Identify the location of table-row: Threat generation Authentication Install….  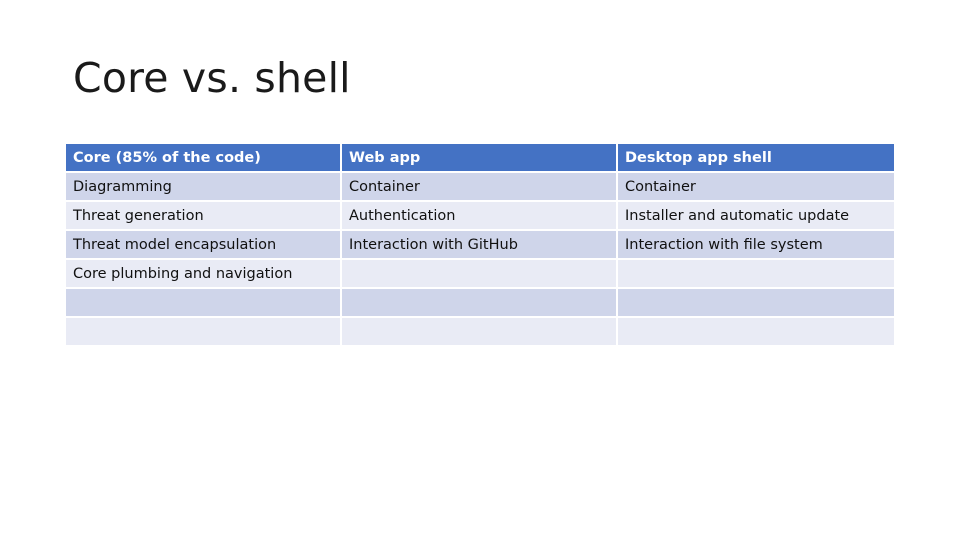
(480, 216).